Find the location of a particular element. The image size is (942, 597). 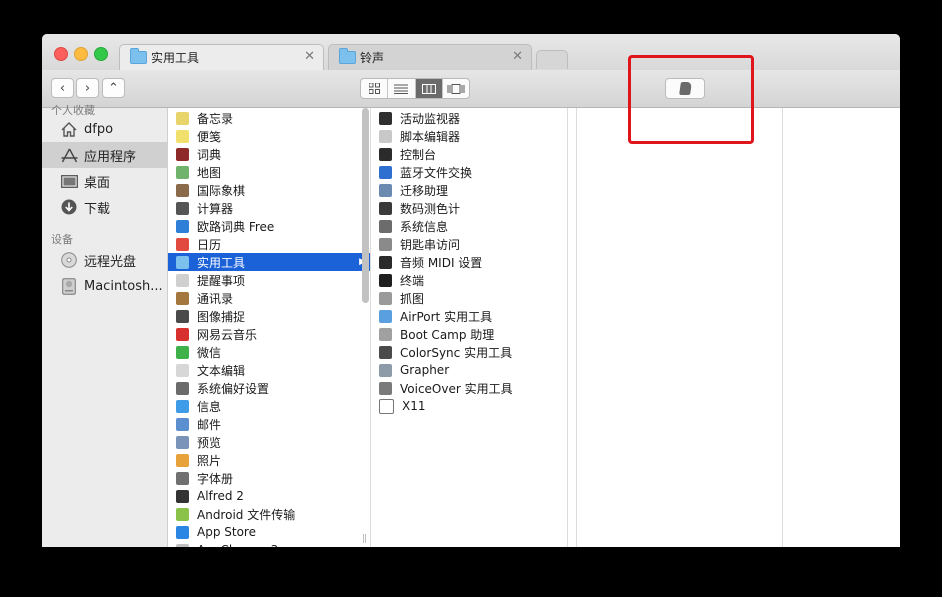

list-item: 系统信息 is located at coordinates (469, 226).